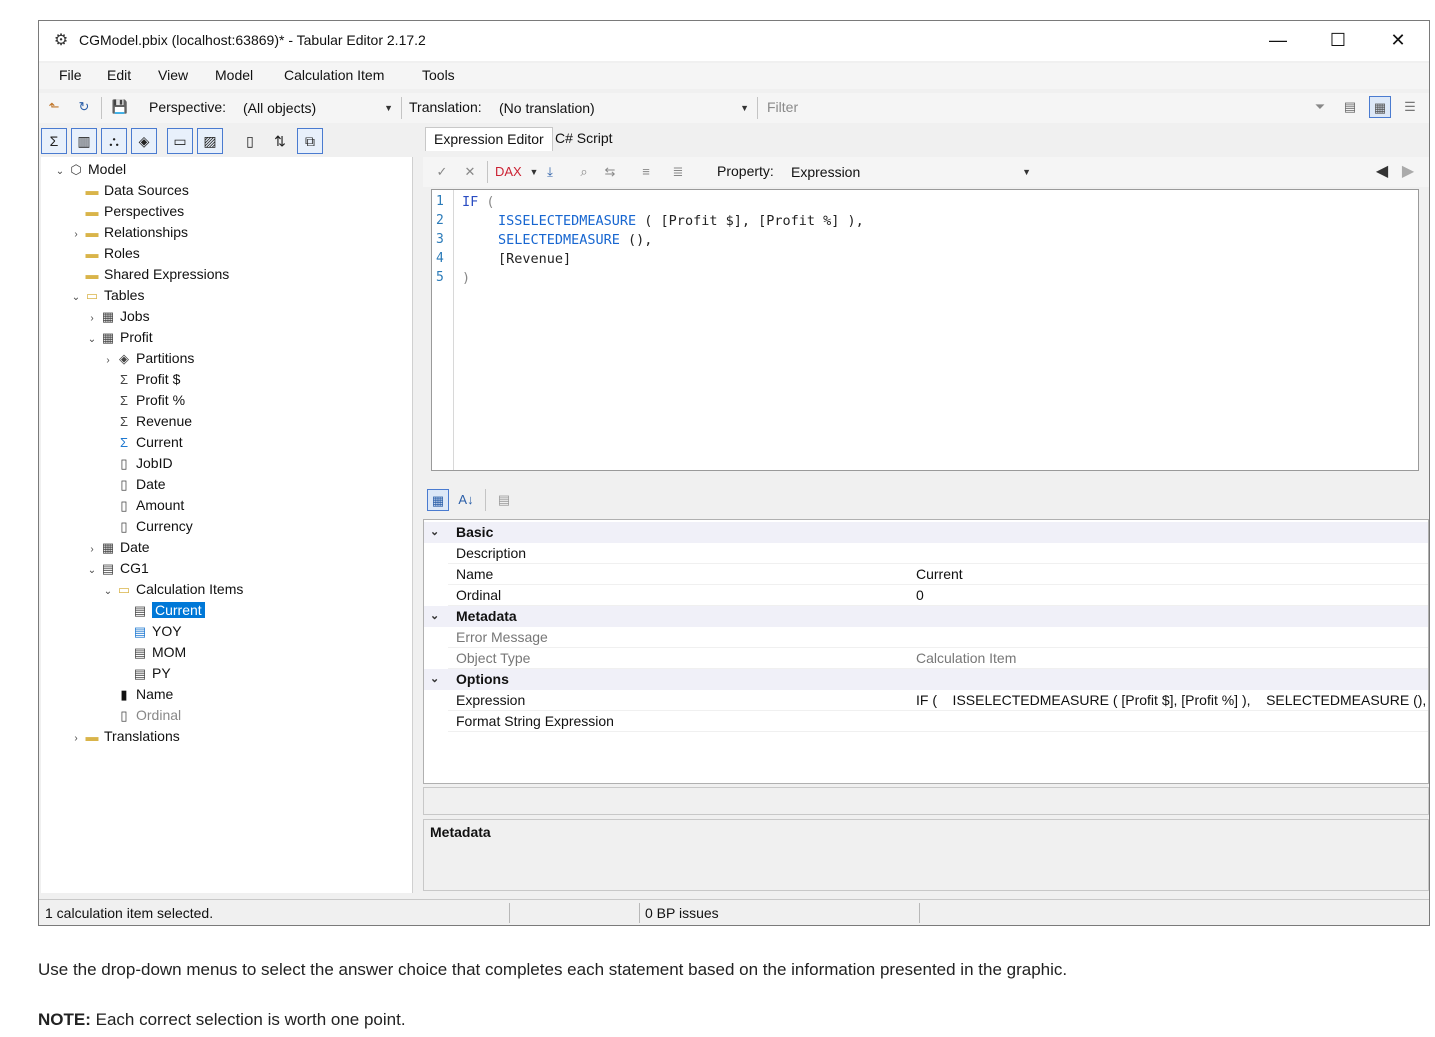 This screenshot has height=1037, width=1435. What do you see at coordinates (1350, 107) in the screenshot?
I see `display-options-icon: ▤` at bounding box center [1350, 107].